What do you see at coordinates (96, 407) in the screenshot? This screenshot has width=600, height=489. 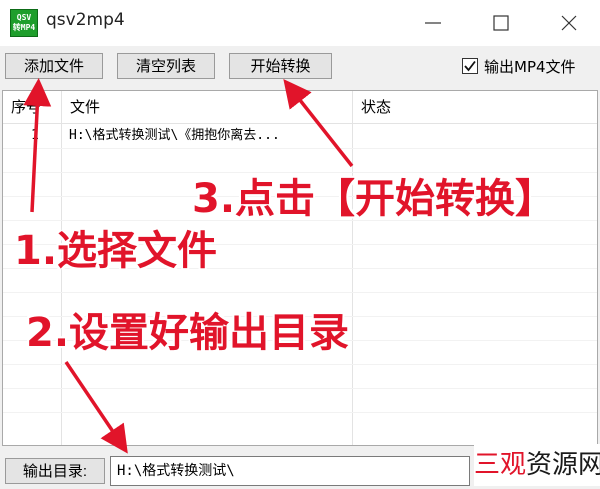 I see `arrow-to-output-dir` at bounding box center [96, 407].